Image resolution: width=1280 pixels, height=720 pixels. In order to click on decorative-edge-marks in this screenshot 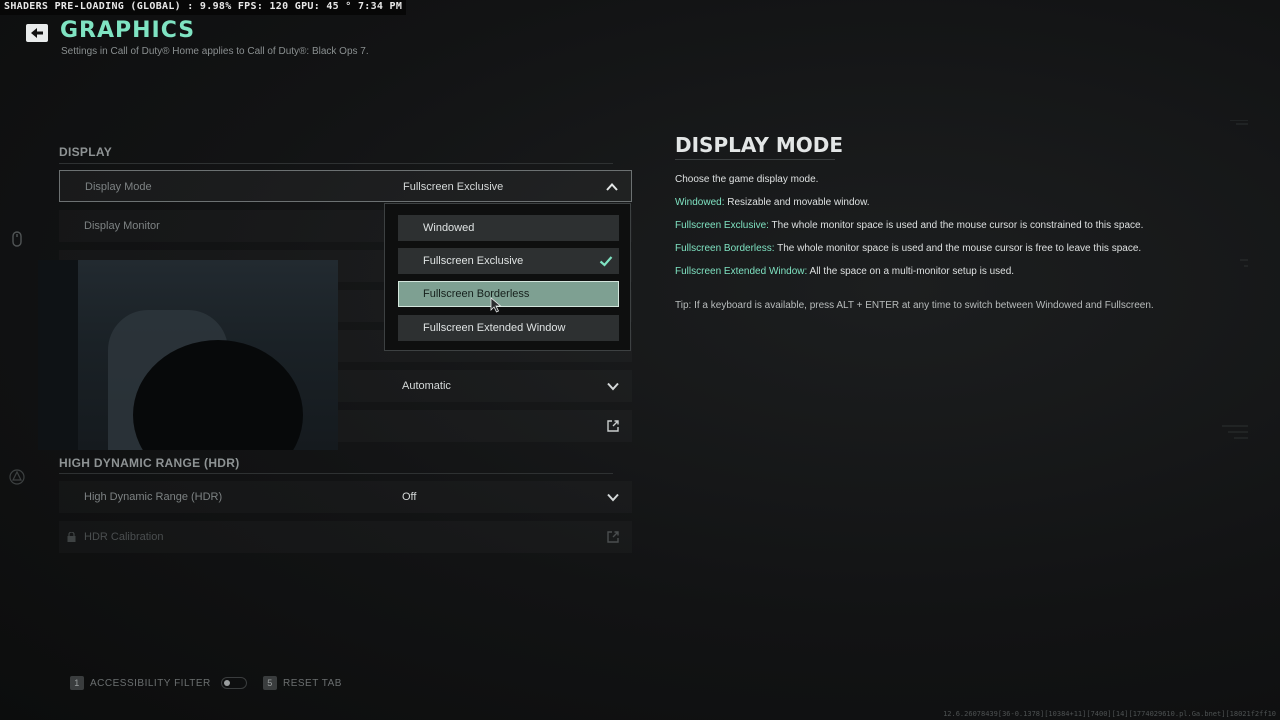, I will do `click(1235, 279)`.